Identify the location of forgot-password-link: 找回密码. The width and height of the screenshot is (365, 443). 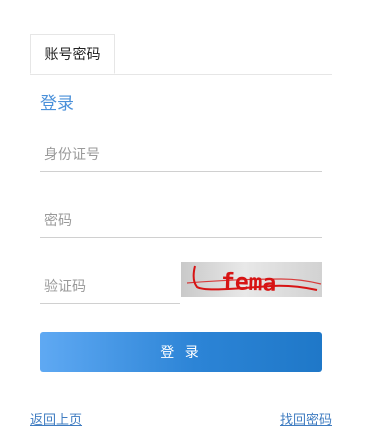
(306, 421).